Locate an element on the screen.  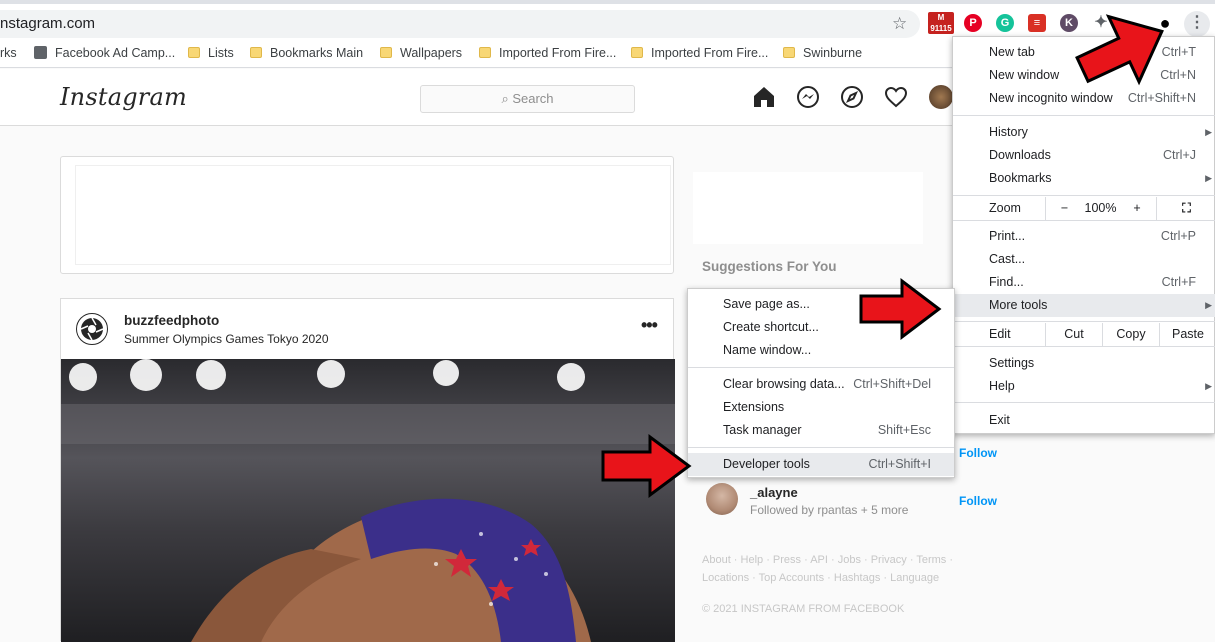
submenu-item-task-manager: Task manager Shift+Esc is located at coordinates (821, 430).